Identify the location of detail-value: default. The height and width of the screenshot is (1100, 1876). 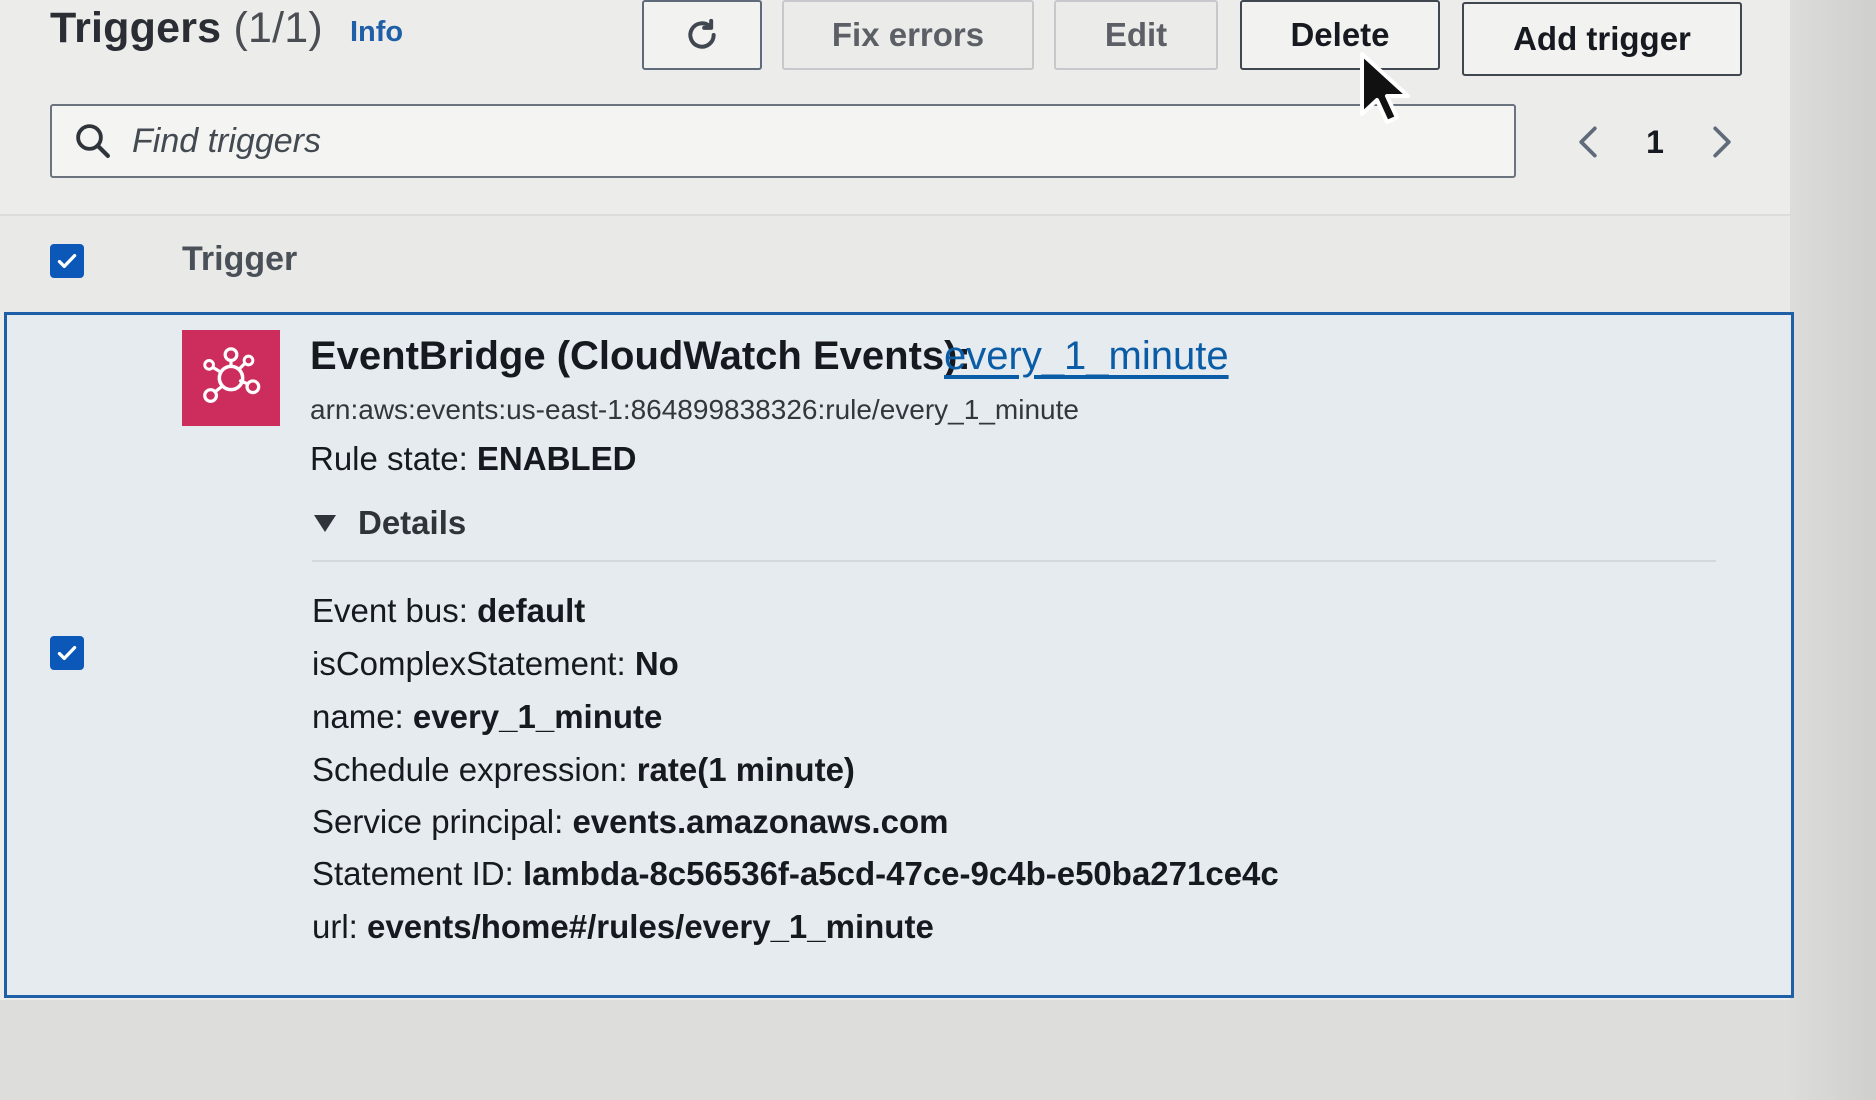
(531, 610).